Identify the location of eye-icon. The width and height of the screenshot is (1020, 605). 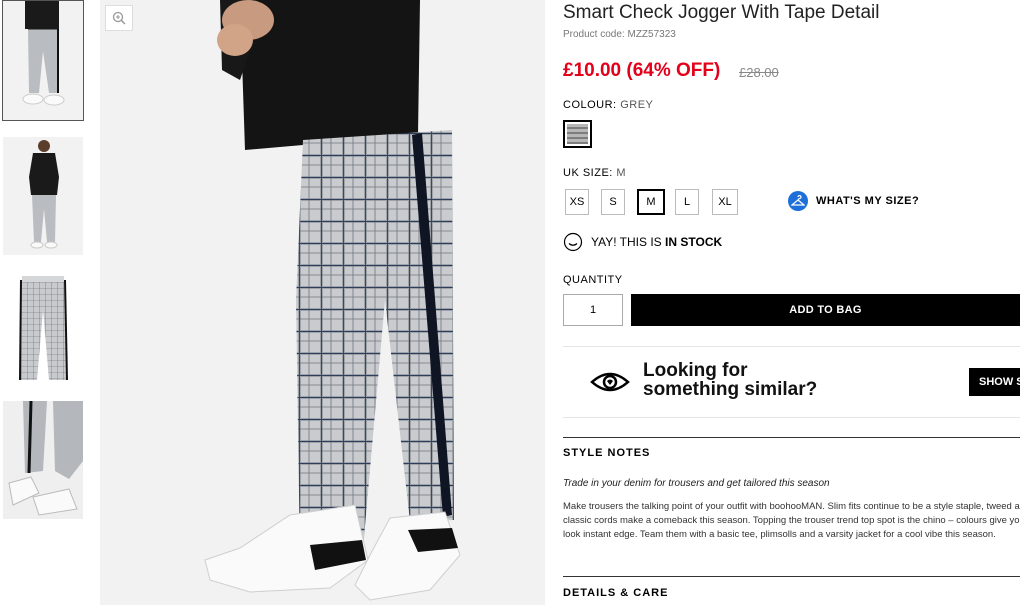
(610, 382).